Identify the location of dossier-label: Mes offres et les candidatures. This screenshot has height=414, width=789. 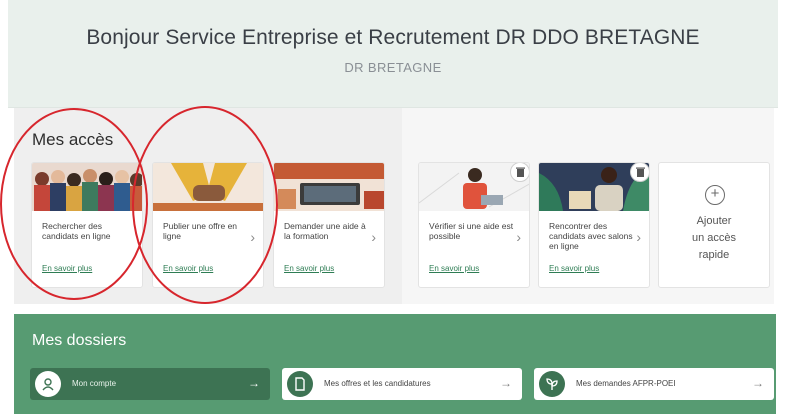
(377, 383).